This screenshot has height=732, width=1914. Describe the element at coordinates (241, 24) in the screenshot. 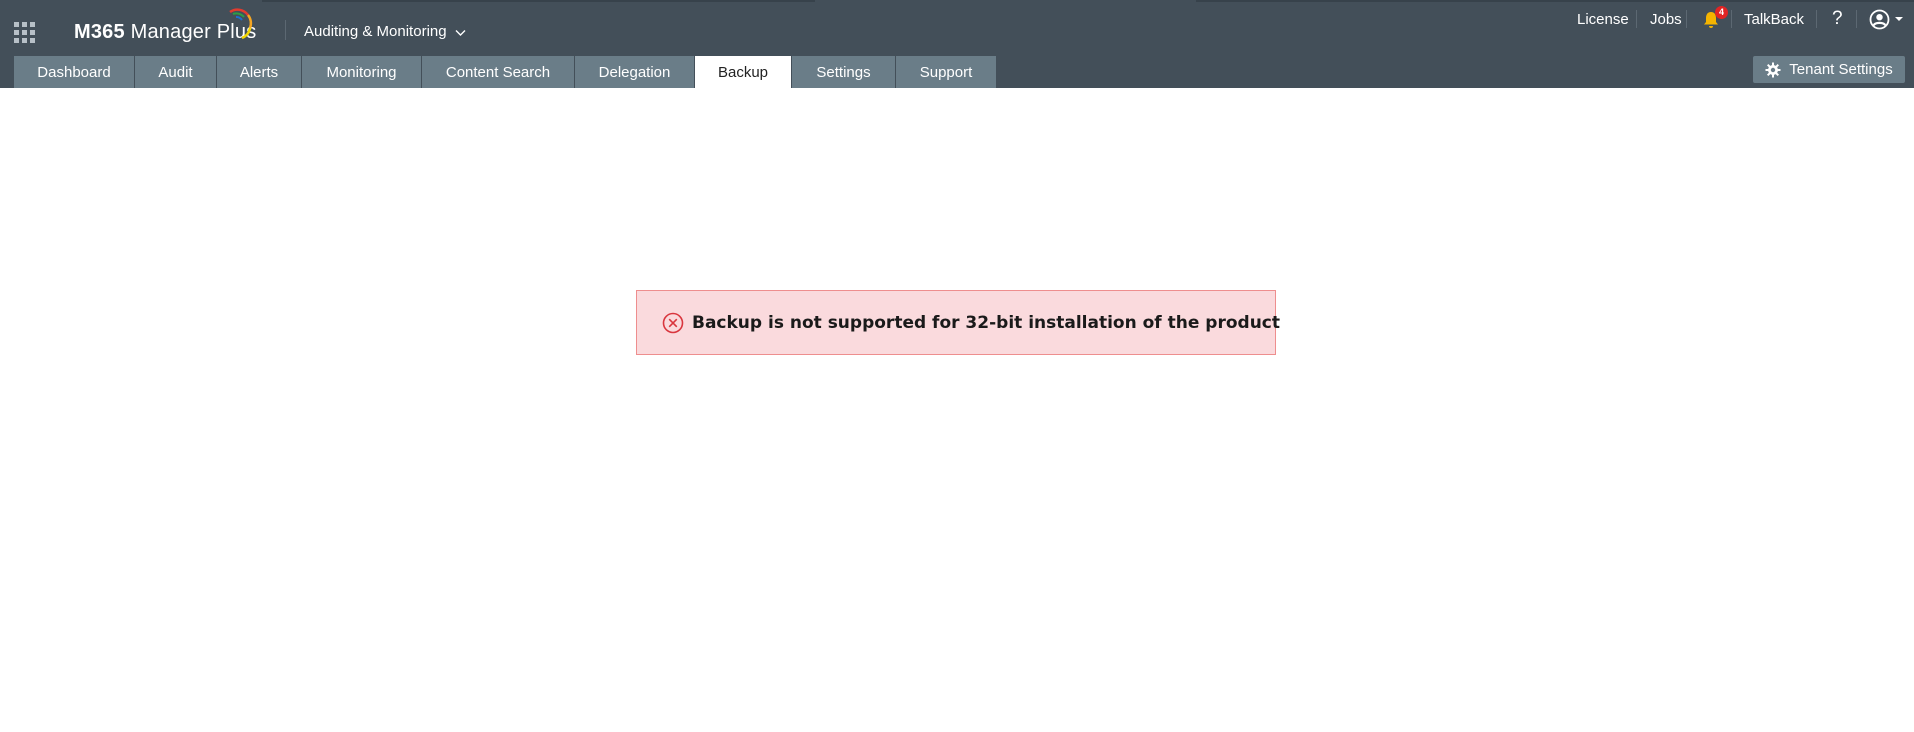

I see `brand-swoosh-icon` at that location.